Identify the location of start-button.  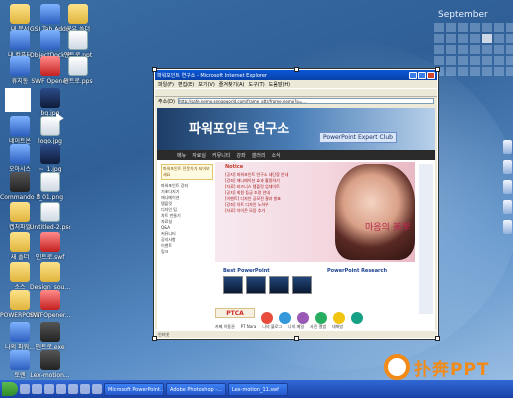
(10, 389).